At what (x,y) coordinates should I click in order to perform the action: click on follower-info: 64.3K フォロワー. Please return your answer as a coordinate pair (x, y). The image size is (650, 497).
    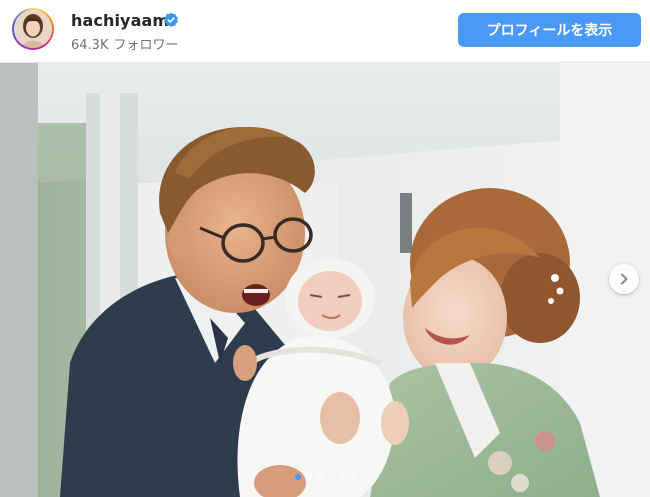
    Looking at the image, I should click on (127, 43).